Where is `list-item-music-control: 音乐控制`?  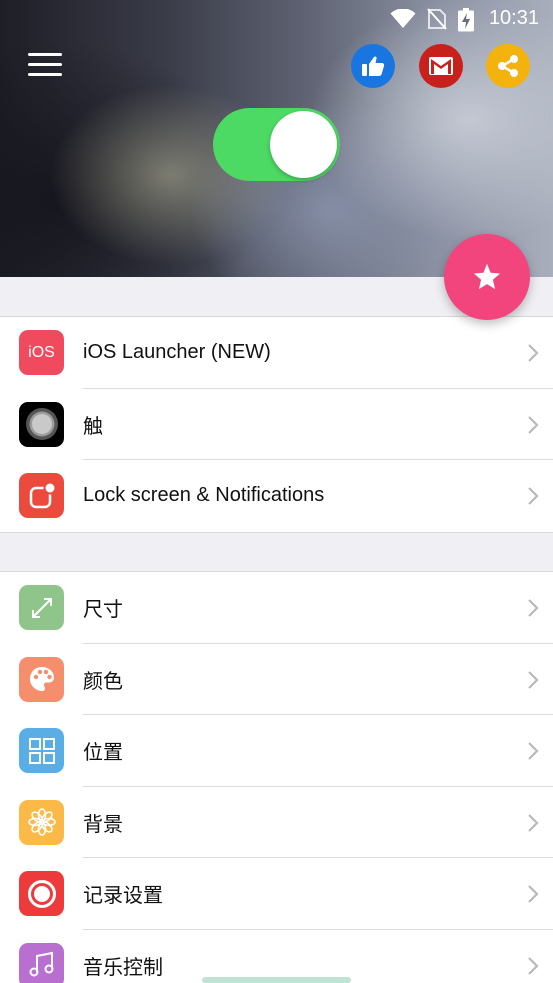 list-item-music-control: 音乐控制 is located at coordinates (276, 956).